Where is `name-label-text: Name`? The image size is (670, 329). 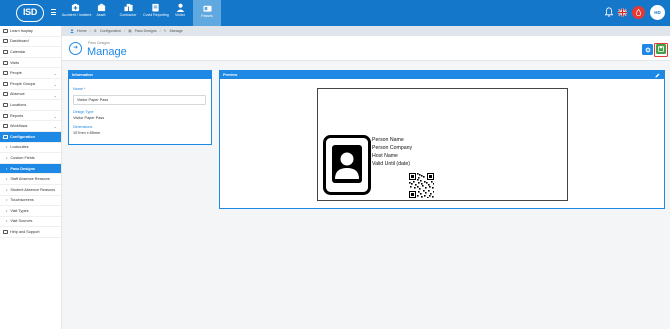
name-label-text: Name is located at coordinates (78, 89).